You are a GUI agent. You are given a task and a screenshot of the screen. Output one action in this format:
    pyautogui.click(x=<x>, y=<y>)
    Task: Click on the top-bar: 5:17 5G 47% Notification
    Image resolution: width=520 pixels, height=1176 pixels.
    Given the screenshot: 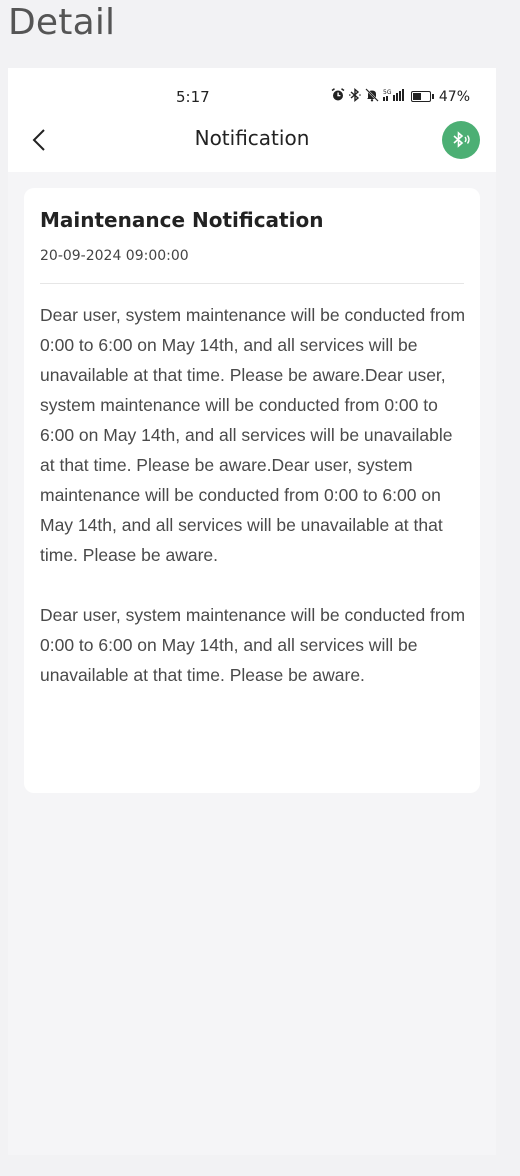 What is the action you would take?
    pyautogui.click(x=252, y=120)
    